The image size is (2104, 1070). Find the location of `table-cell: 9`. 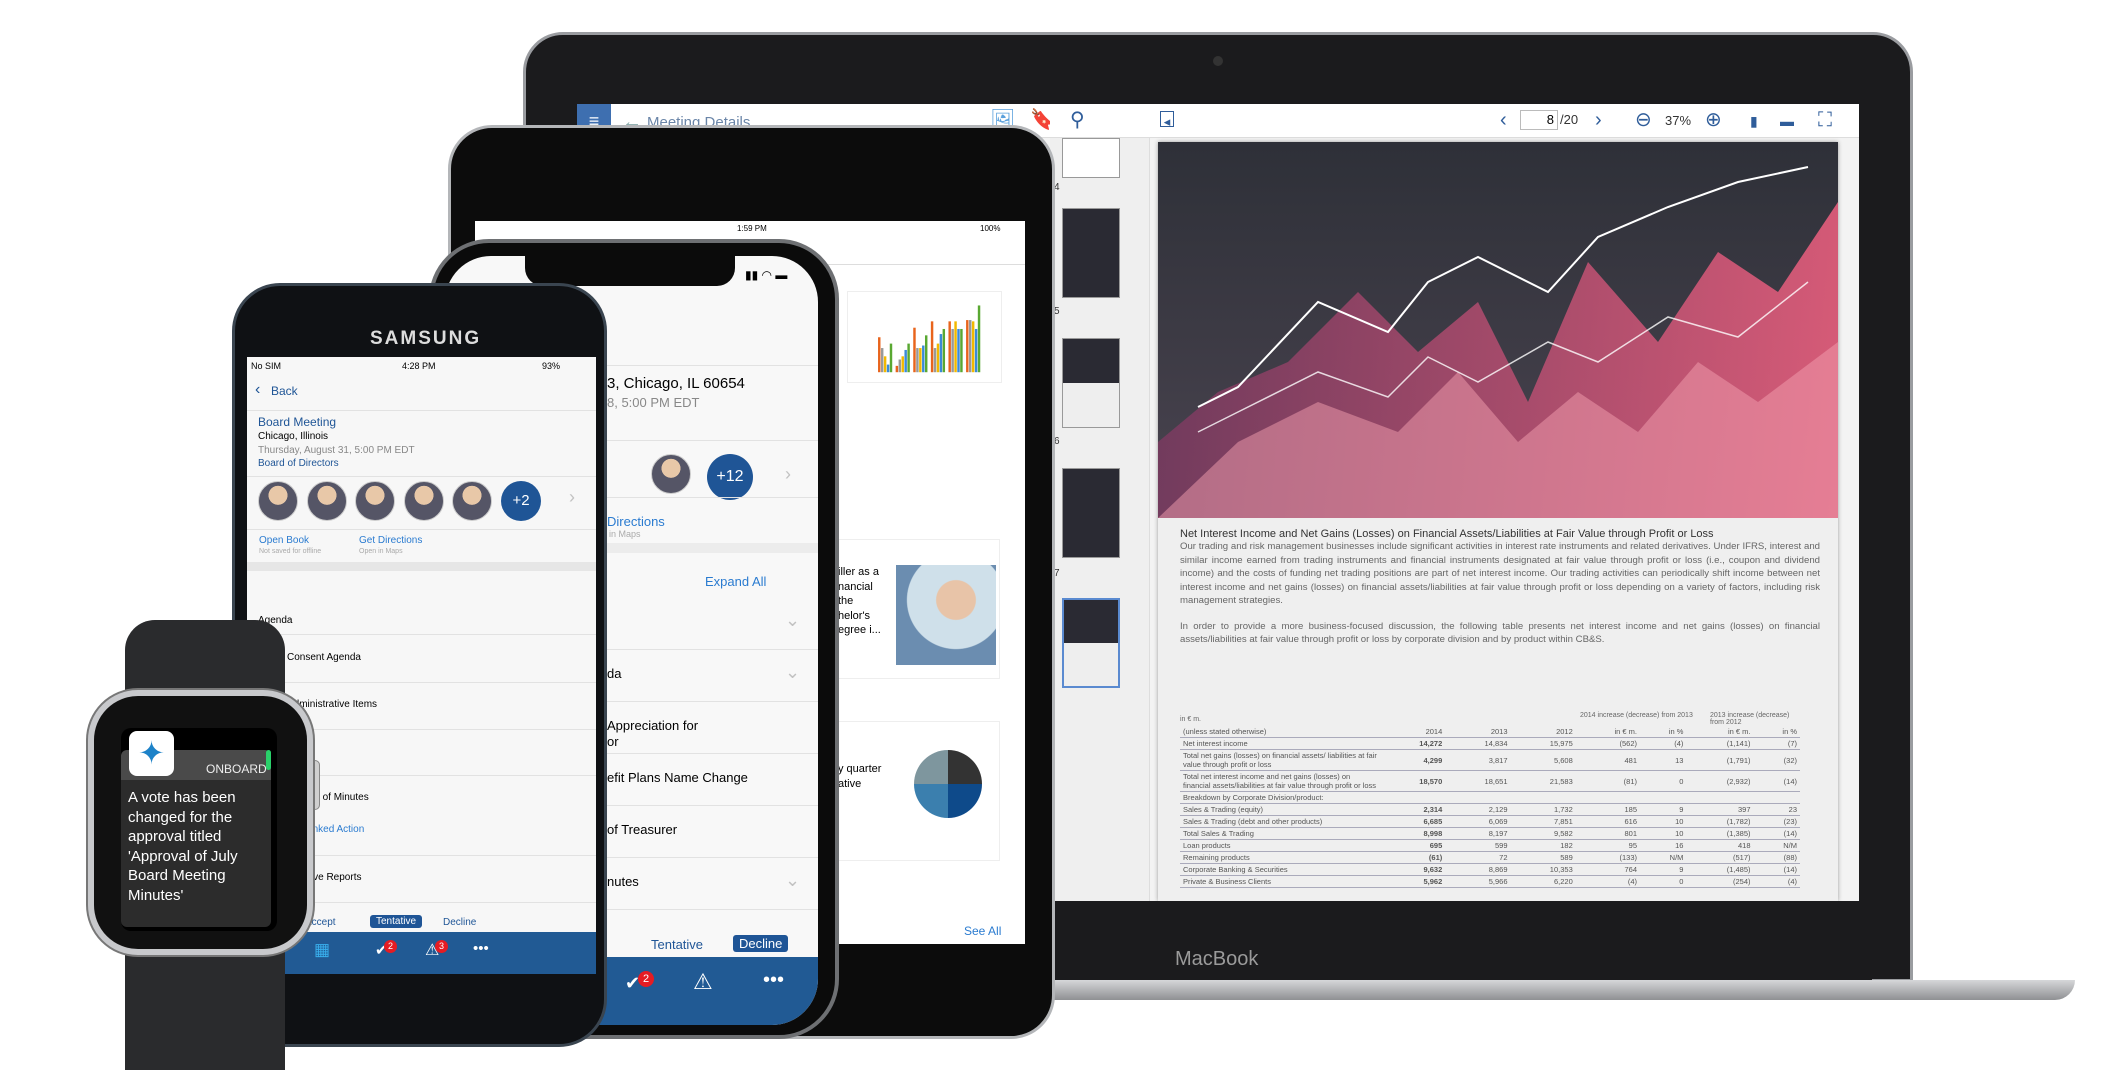

table-cell: 9 is located at coordinates (1663, 809).